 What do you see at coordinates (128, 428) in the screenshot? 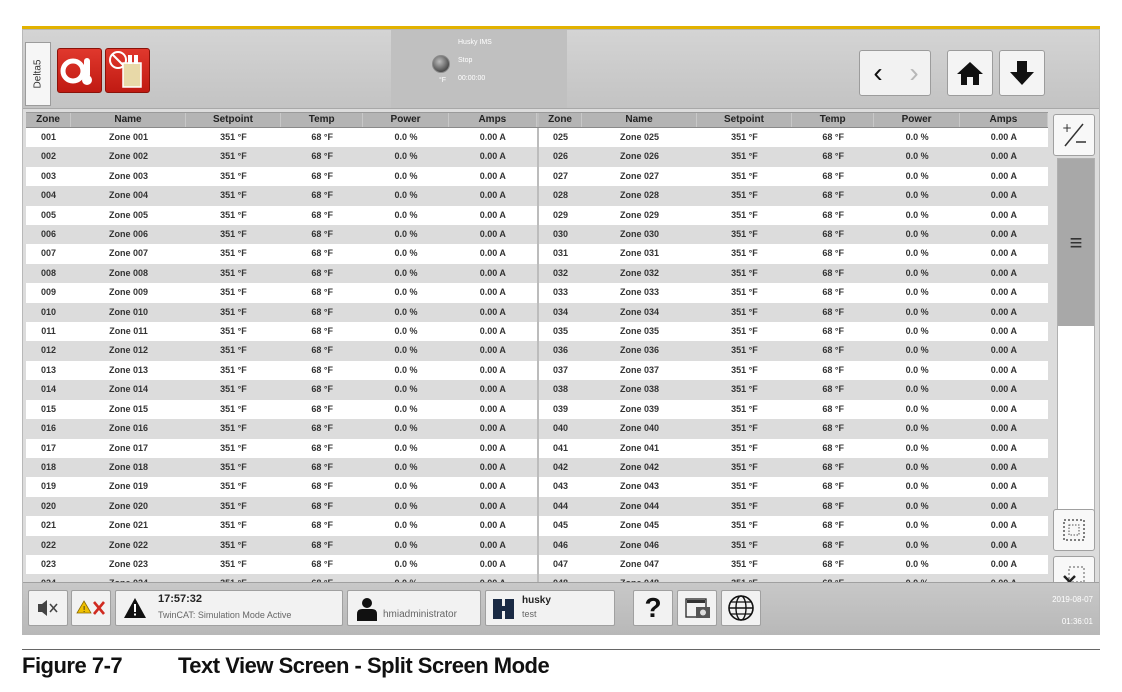
I see `cell-name: Zone 016` at bounding box center [128, 428].